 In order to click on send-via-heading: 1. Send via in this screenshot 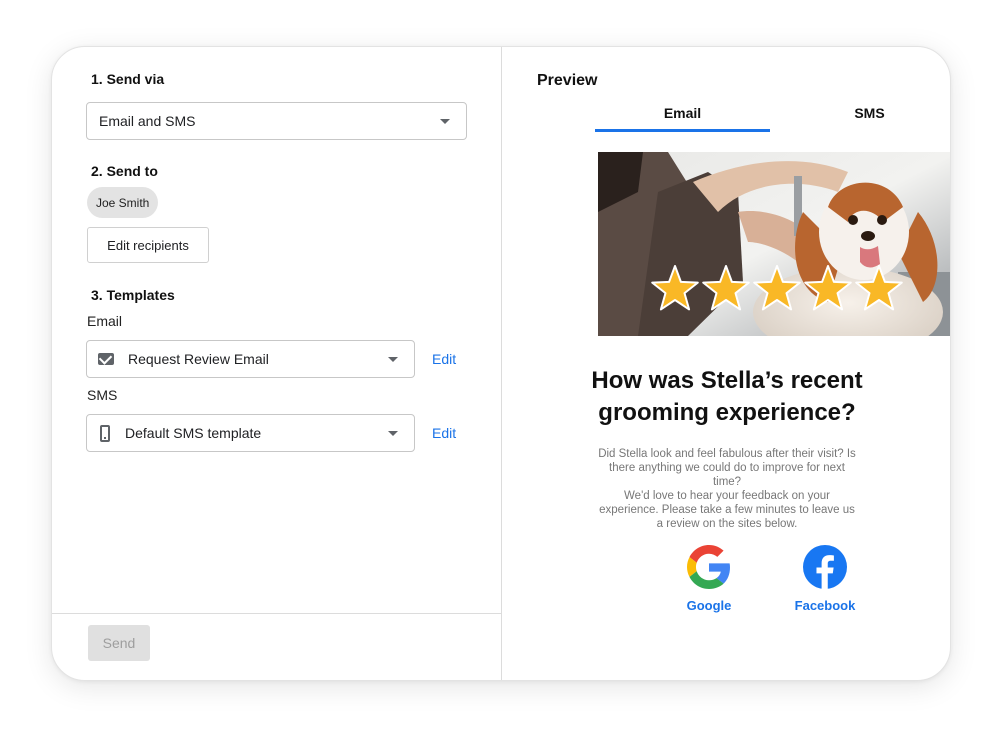, I will do `click(128, 79)`.